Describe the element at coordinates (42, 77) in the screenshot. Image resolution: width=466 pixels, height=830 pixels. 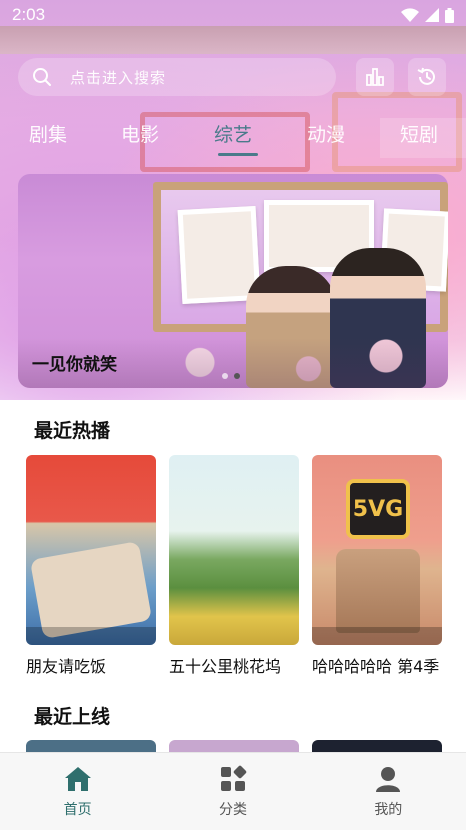
I see `search-icon` at that location.